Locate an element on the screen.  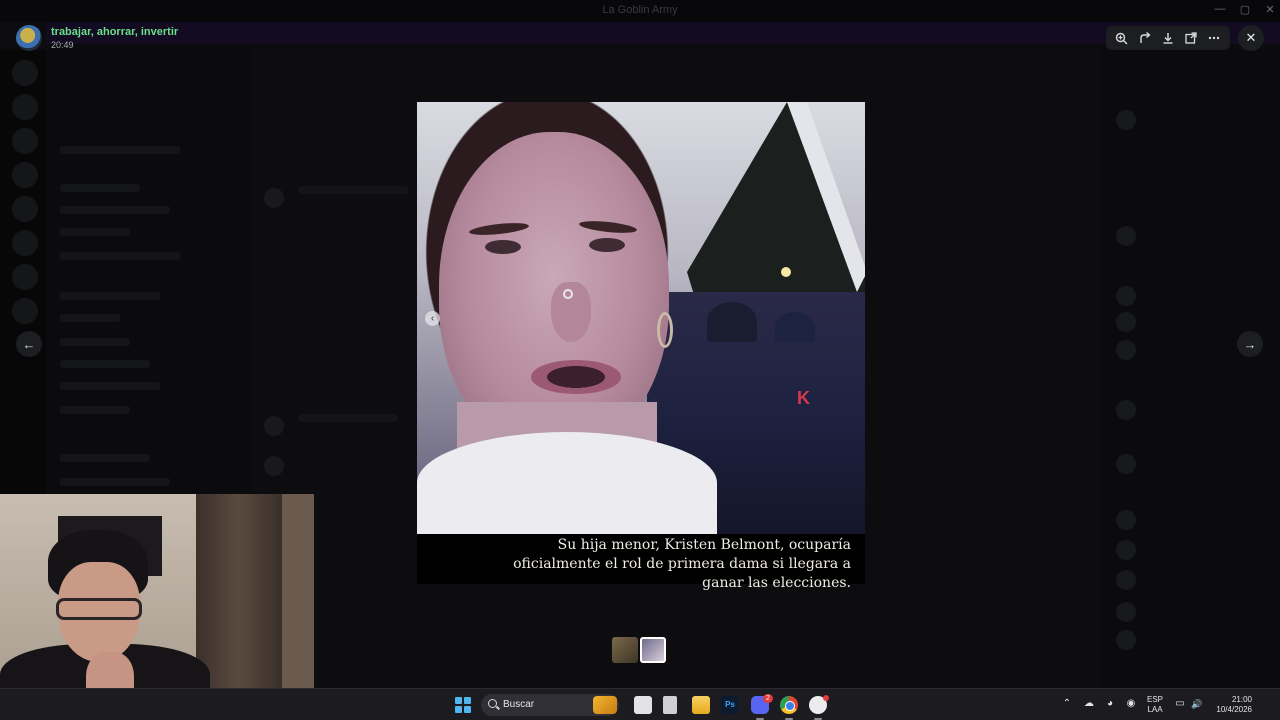
window-close-icon: ✕ is located at coordinates (1268, 11).